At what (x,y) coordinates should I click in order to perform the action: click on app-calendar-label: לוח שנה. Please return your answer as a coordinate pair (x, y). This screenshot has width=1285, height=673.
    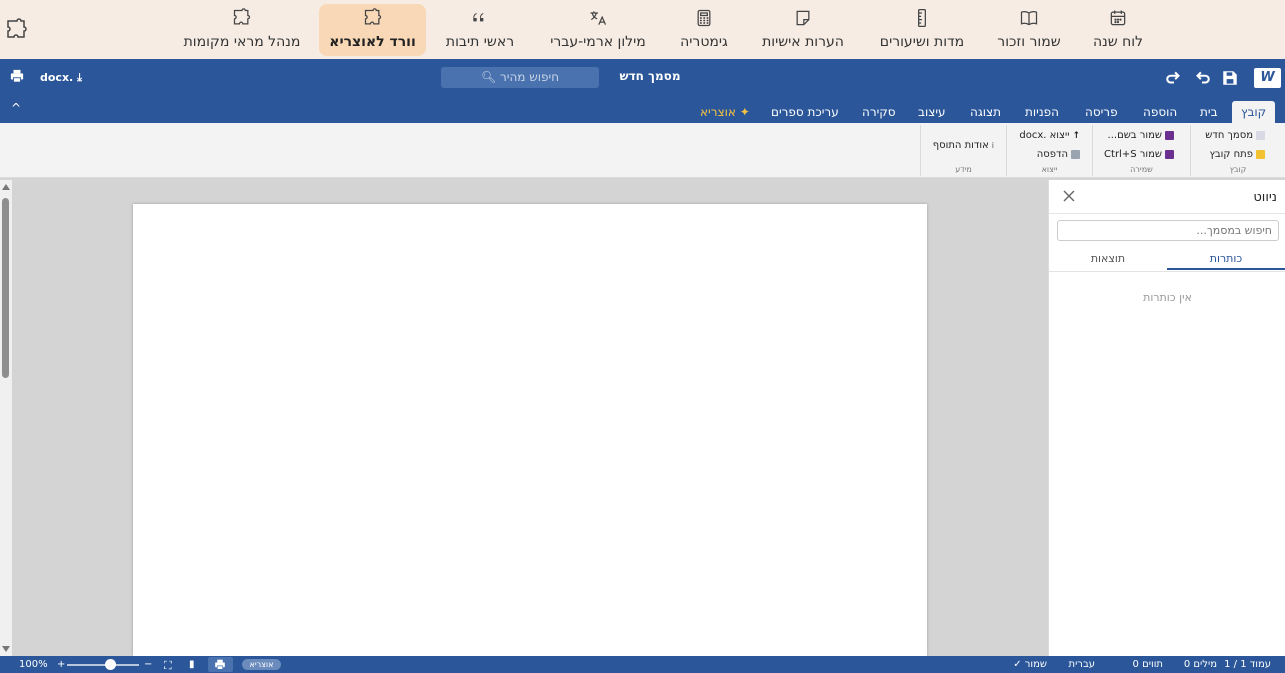
    Looking at the image, I should click on (1118, 42).